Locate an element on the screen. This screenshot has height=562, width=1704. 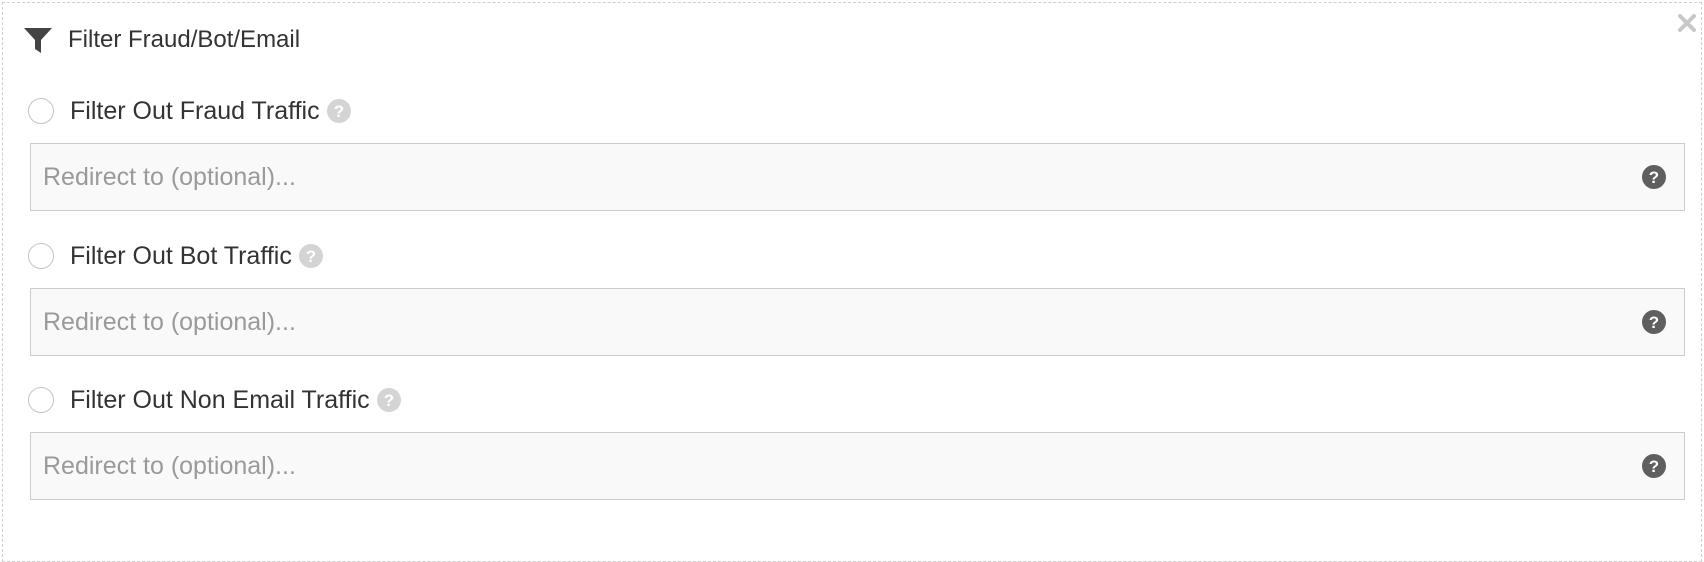
close-icon is located at coordinates (1687, 23).